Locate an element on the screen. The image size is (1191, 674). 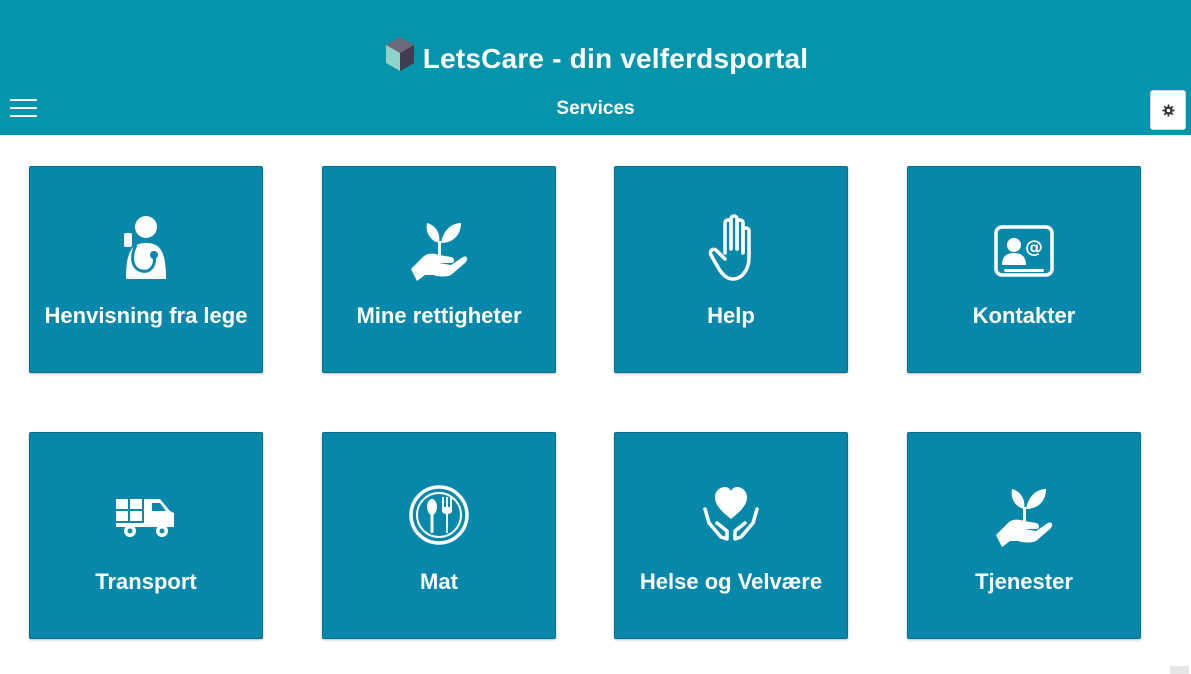
tile-tjenester: Tjenester is located at coordinates (1024, 535).